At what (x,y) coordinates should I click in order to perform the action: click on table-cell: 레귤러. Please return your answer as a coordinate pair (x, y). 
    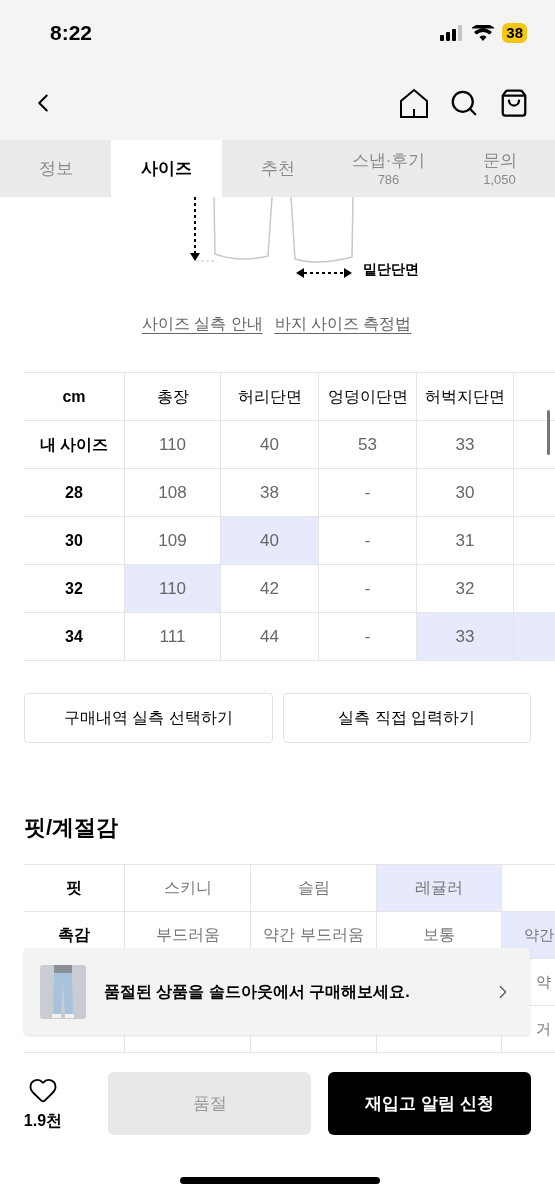
    Looking at the image, I should click on (439, 888).